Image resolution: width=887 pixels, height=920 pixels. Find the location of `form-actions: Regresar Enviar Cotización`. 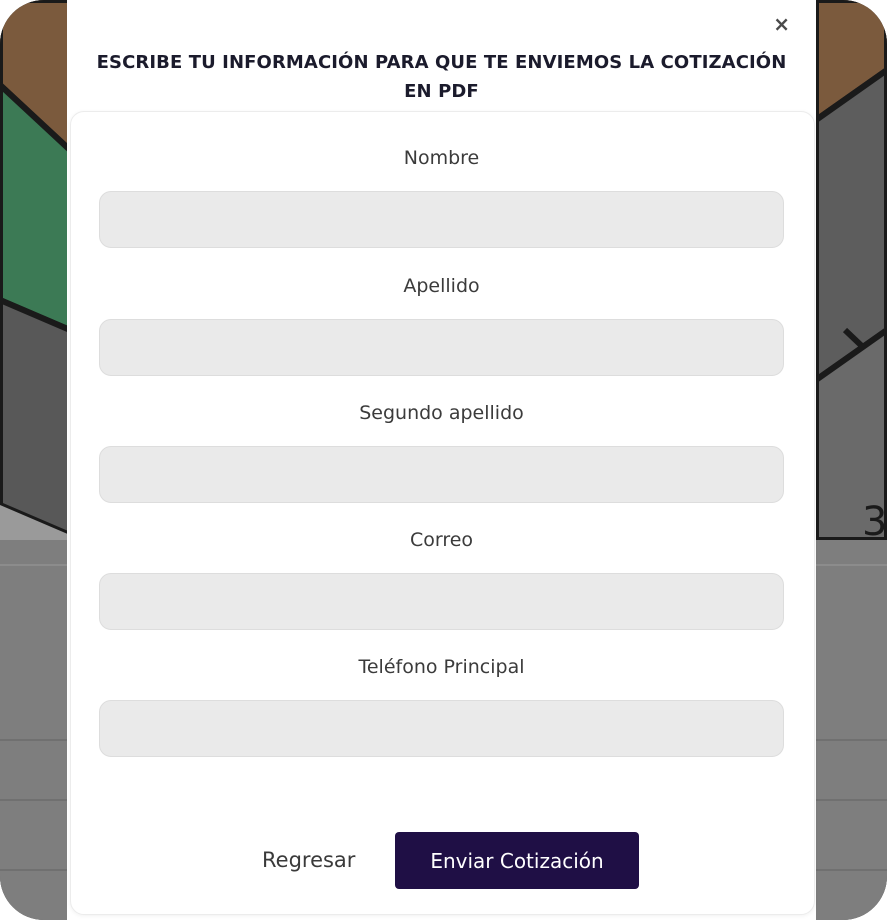

form-actions: Regresar Enviar Cotización is located at coordinates (441, 860).